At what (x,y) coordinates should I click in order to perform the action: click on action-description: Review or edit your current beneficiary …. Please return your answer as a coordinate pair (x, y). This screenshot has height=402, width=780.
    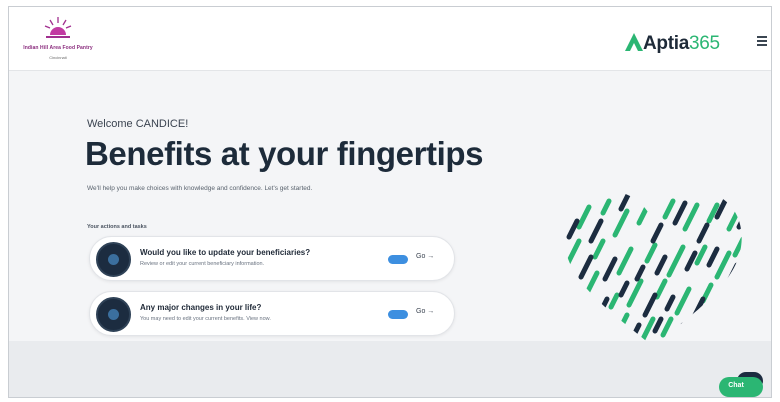
    Looking at the image, I should click on (202, 264).